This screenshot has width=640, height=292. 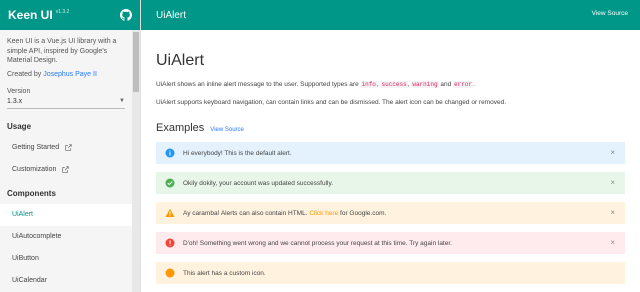 What do you see at coordinates (170, 183) in the screenshot?
I see `check-circle-icon` at bounding box center [170, 183].